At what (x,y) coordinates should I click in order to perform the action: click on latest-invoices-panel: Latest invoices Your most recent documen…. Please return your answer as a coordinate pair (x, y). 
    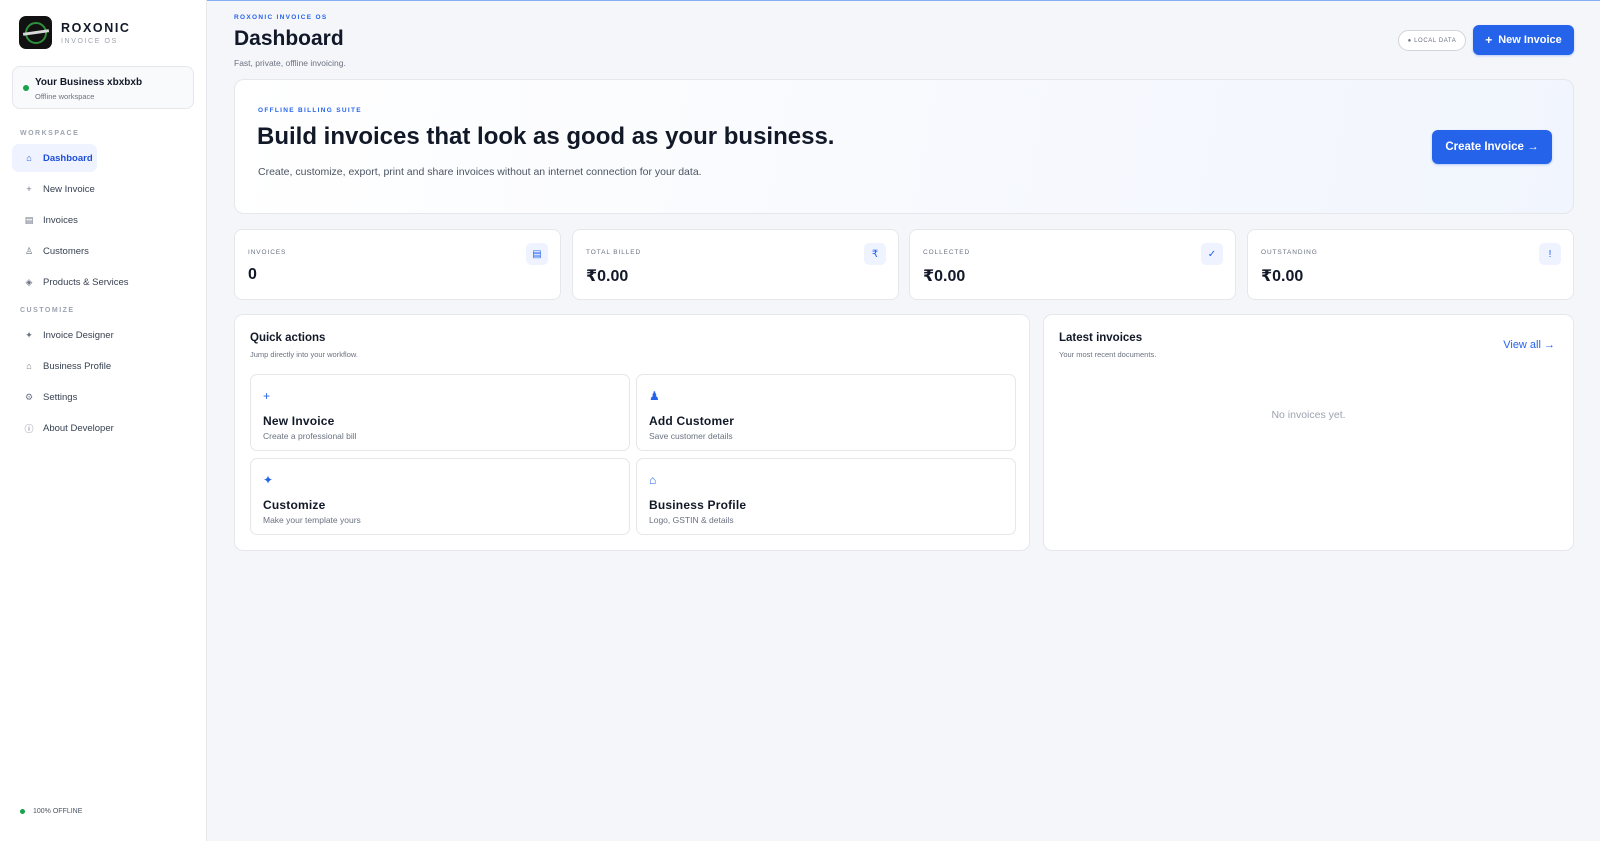
    Looking at the image, I should click on (1308, 432).